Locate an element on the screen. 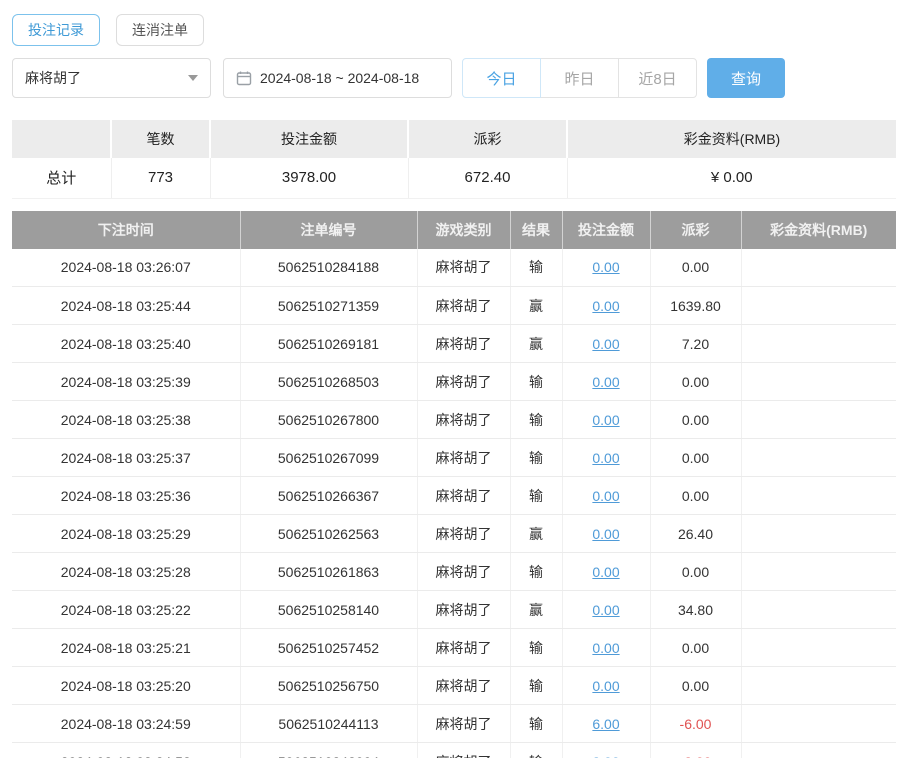 This screenshot has width=908, height=758. summary-total-count: 773 is located at coordinates (161, 178).